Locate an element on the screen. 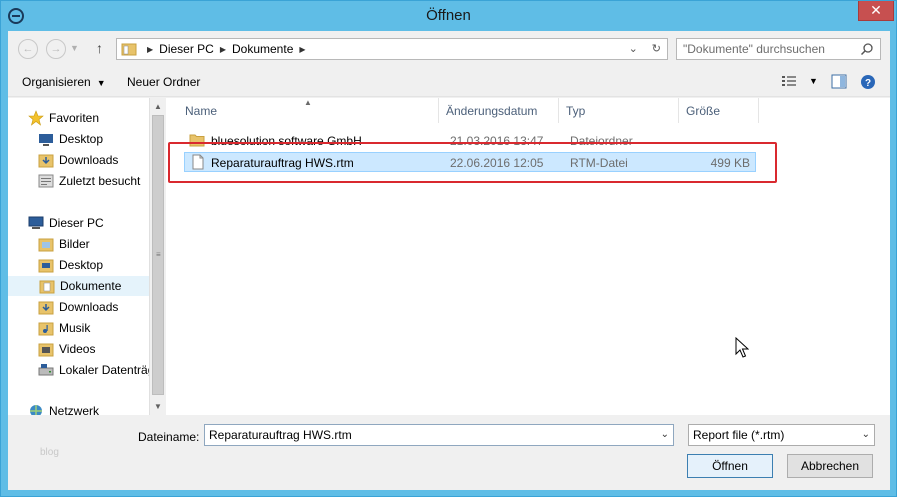  file-size: 499 KB is located at coordinates (730, 163).